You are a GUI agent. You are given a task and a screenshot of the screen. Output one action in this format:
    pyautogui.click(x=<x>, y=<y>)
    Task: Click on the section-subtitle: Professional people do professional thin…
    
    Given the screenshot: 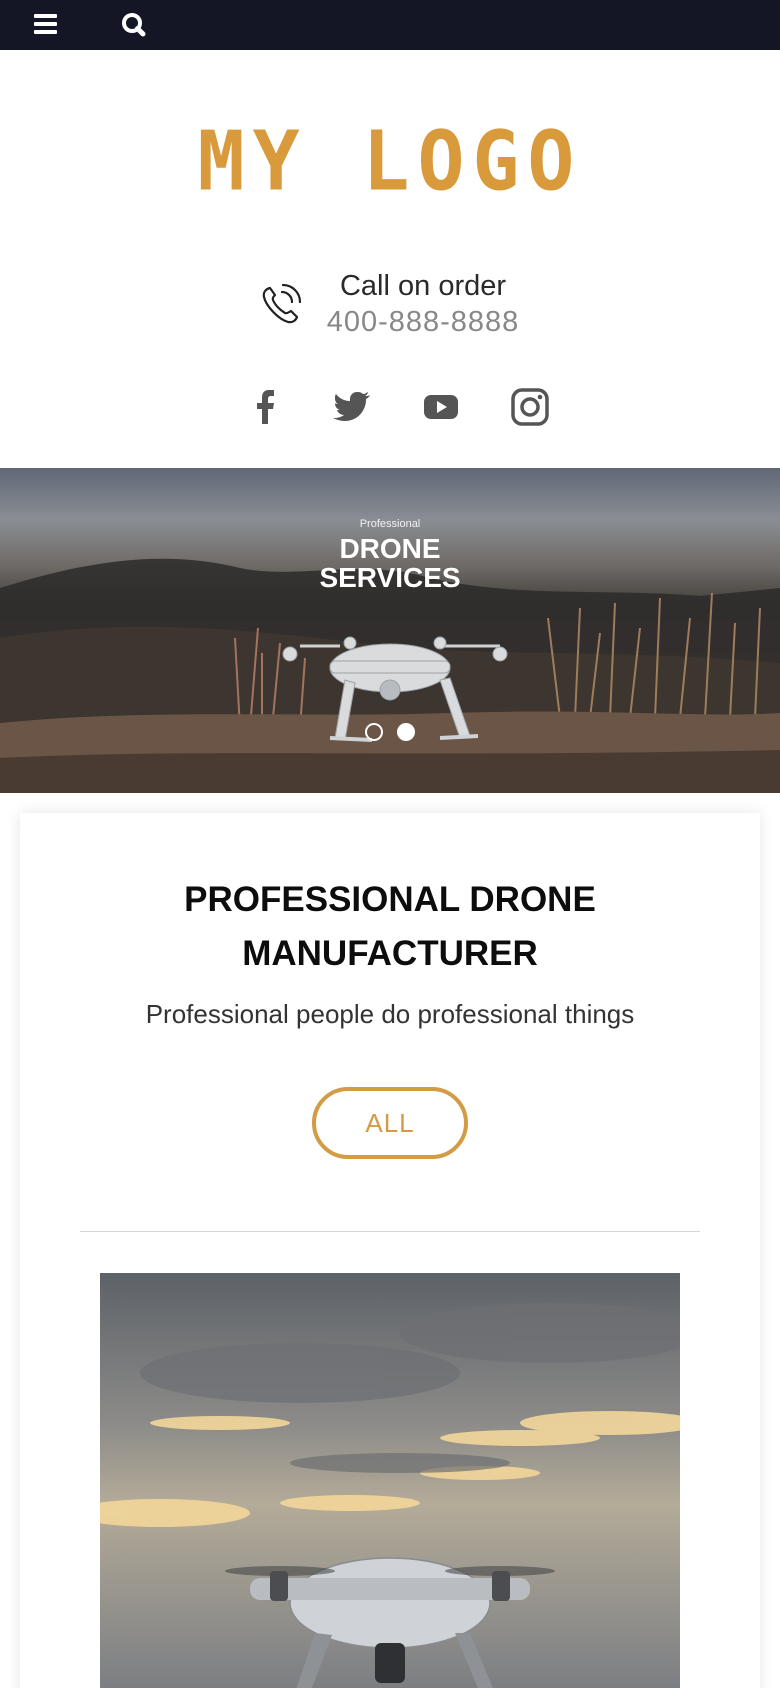 What is the action you would take?
    pyautogui.click(x=390, y=1014)
    